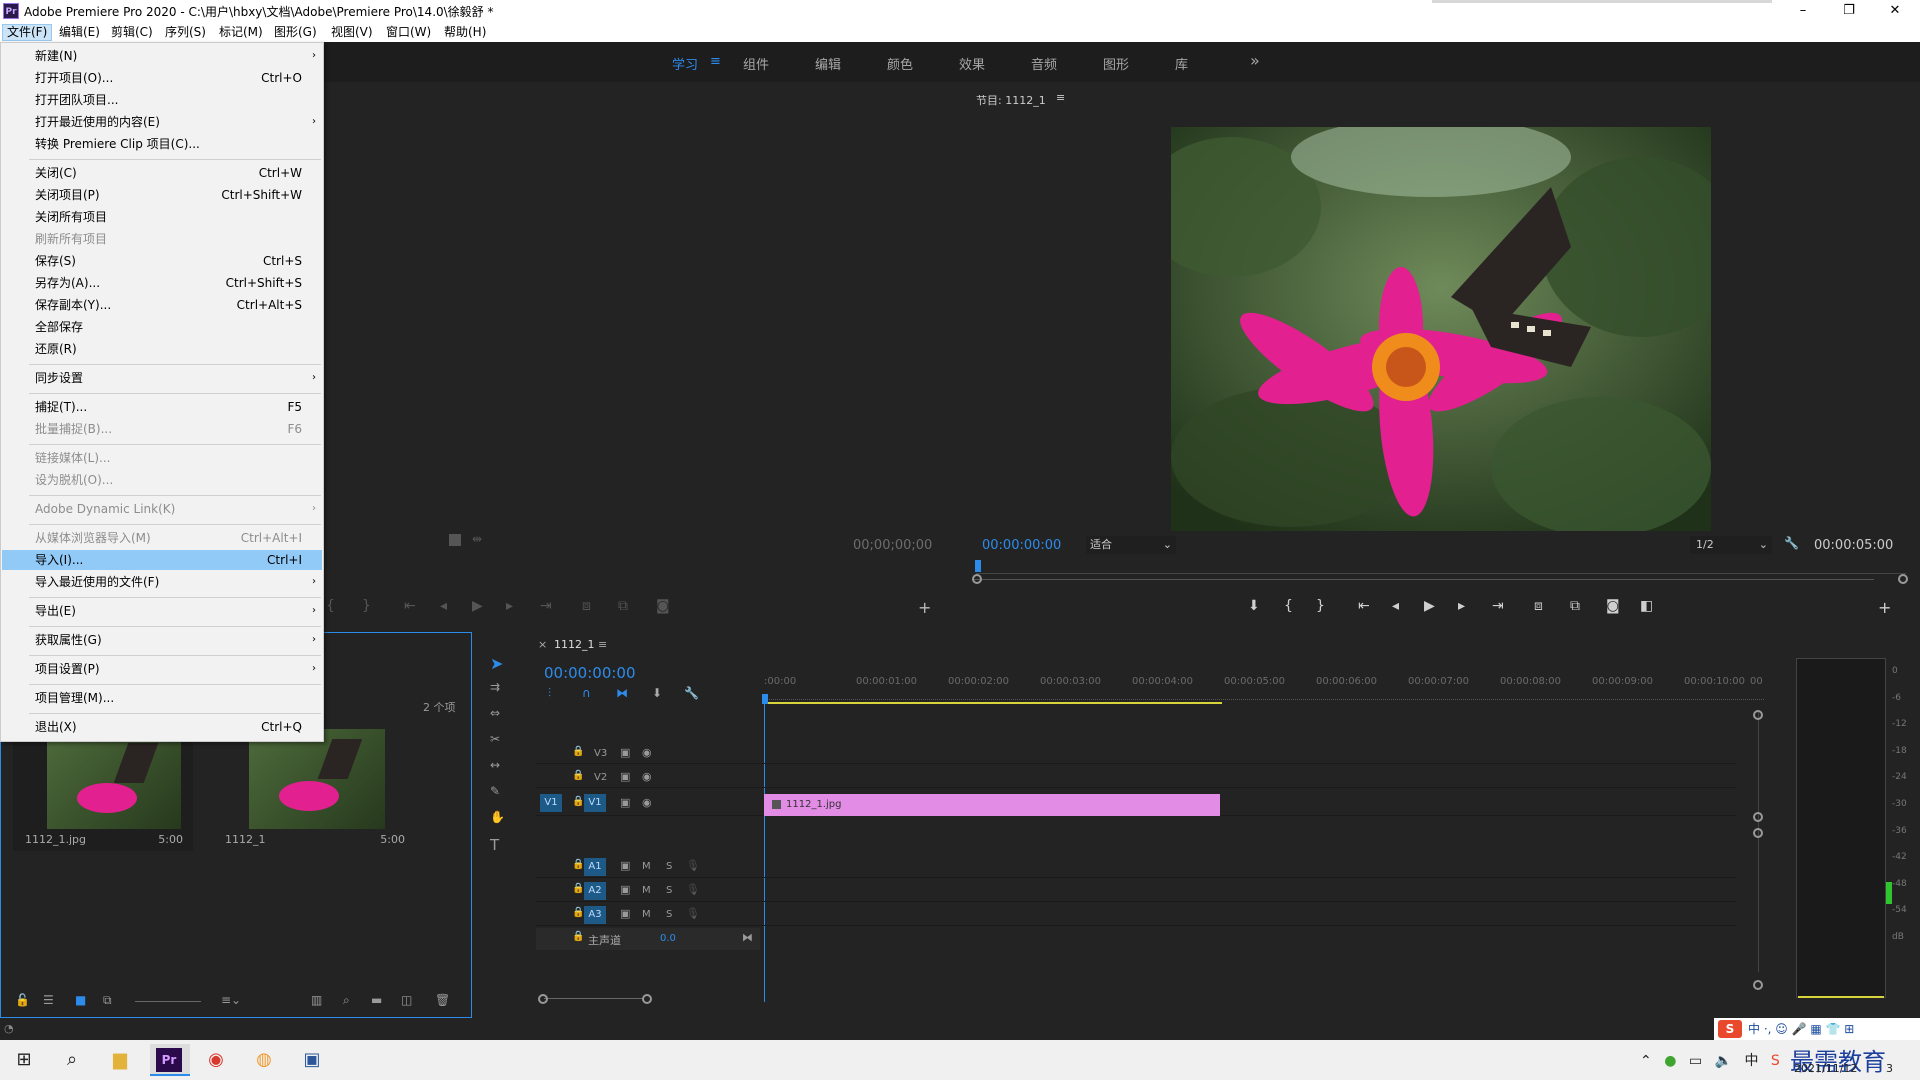 The image size is (1920, 1080). I want to click on menu-item-save-as: 另存为(A)... Ctrl+Shift+S, so click(162, 283).